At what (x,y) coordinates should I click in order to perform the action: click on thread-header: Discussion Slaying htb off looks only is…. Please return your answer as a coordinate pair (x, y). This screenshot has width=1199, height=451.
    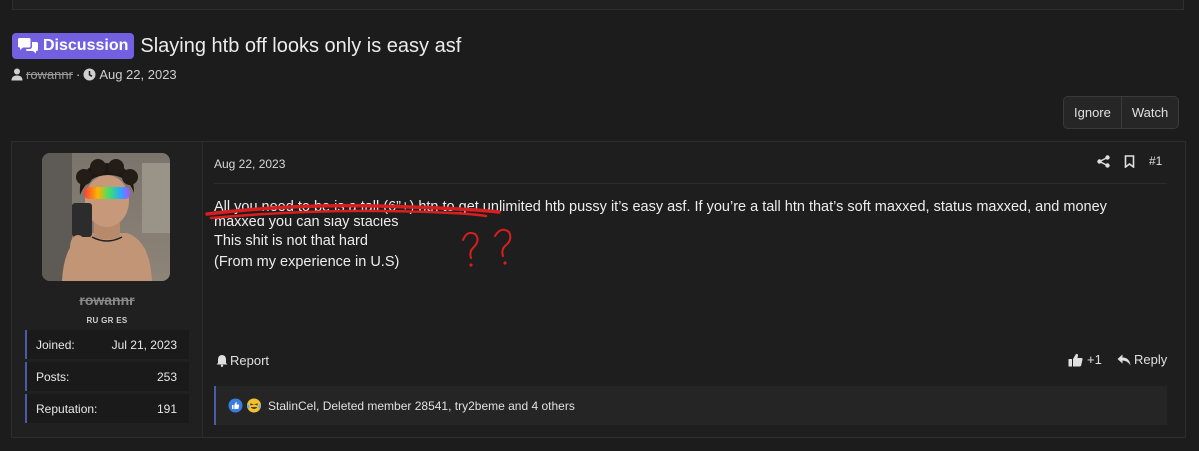
    Looking at the image, I should click on (236, 46).